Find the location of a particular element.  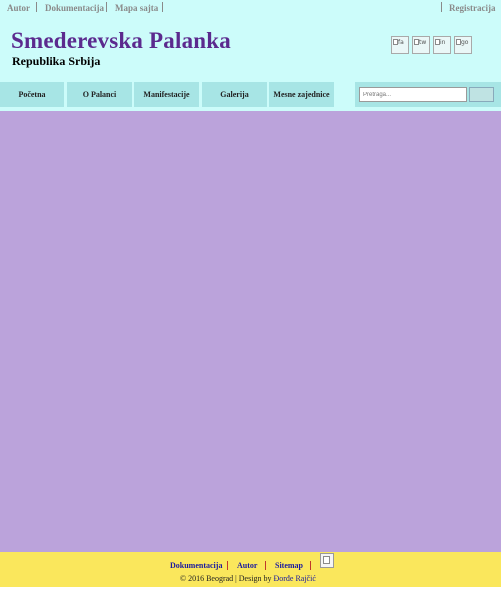

twitter-icon: tw is located at coordinates (421, 45).